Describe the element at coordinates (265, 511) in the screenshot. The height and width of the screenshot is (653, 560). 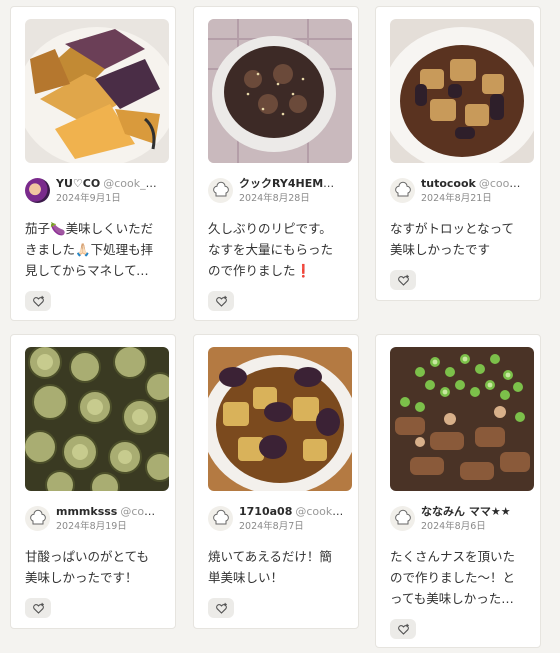
I see `user-name: 1710a08` at that location.